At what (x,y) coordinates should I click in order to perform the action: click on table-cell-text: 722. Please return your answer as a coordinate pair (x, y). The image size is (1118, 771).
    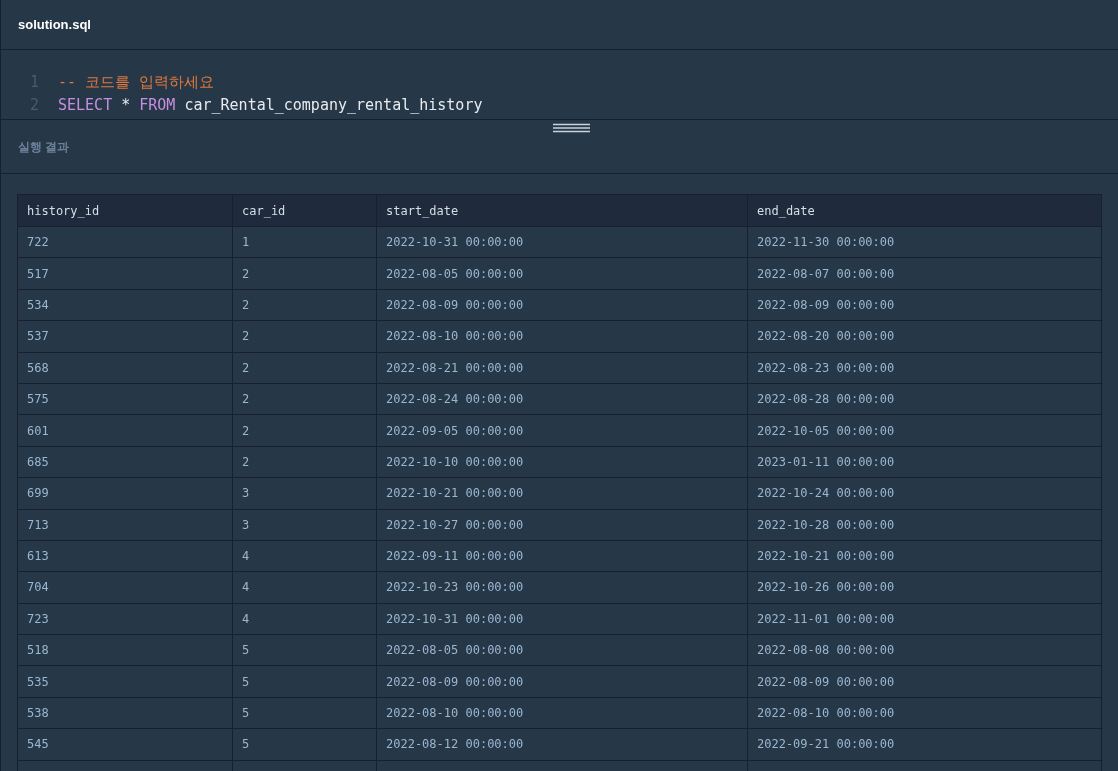
    Looking at the image, I should click on (38, 243).